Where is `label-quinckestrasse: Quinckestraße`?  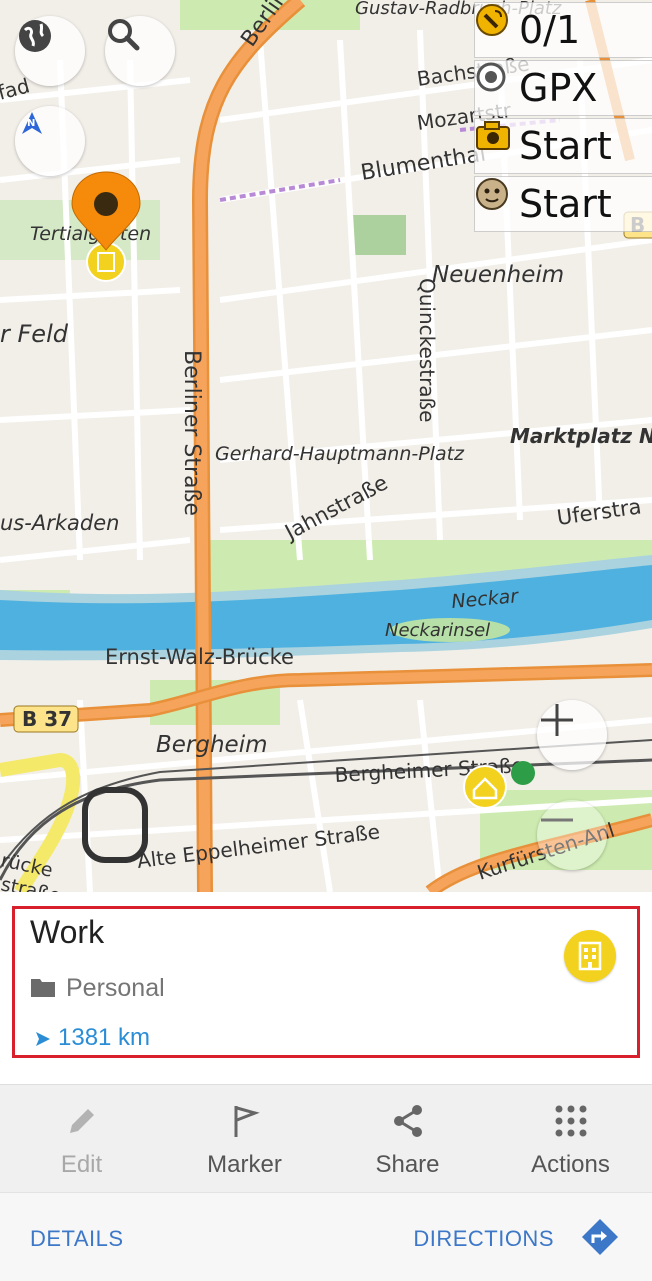
label-quinckestrasse: Quinckestraße is located at coordinates (427, 350).